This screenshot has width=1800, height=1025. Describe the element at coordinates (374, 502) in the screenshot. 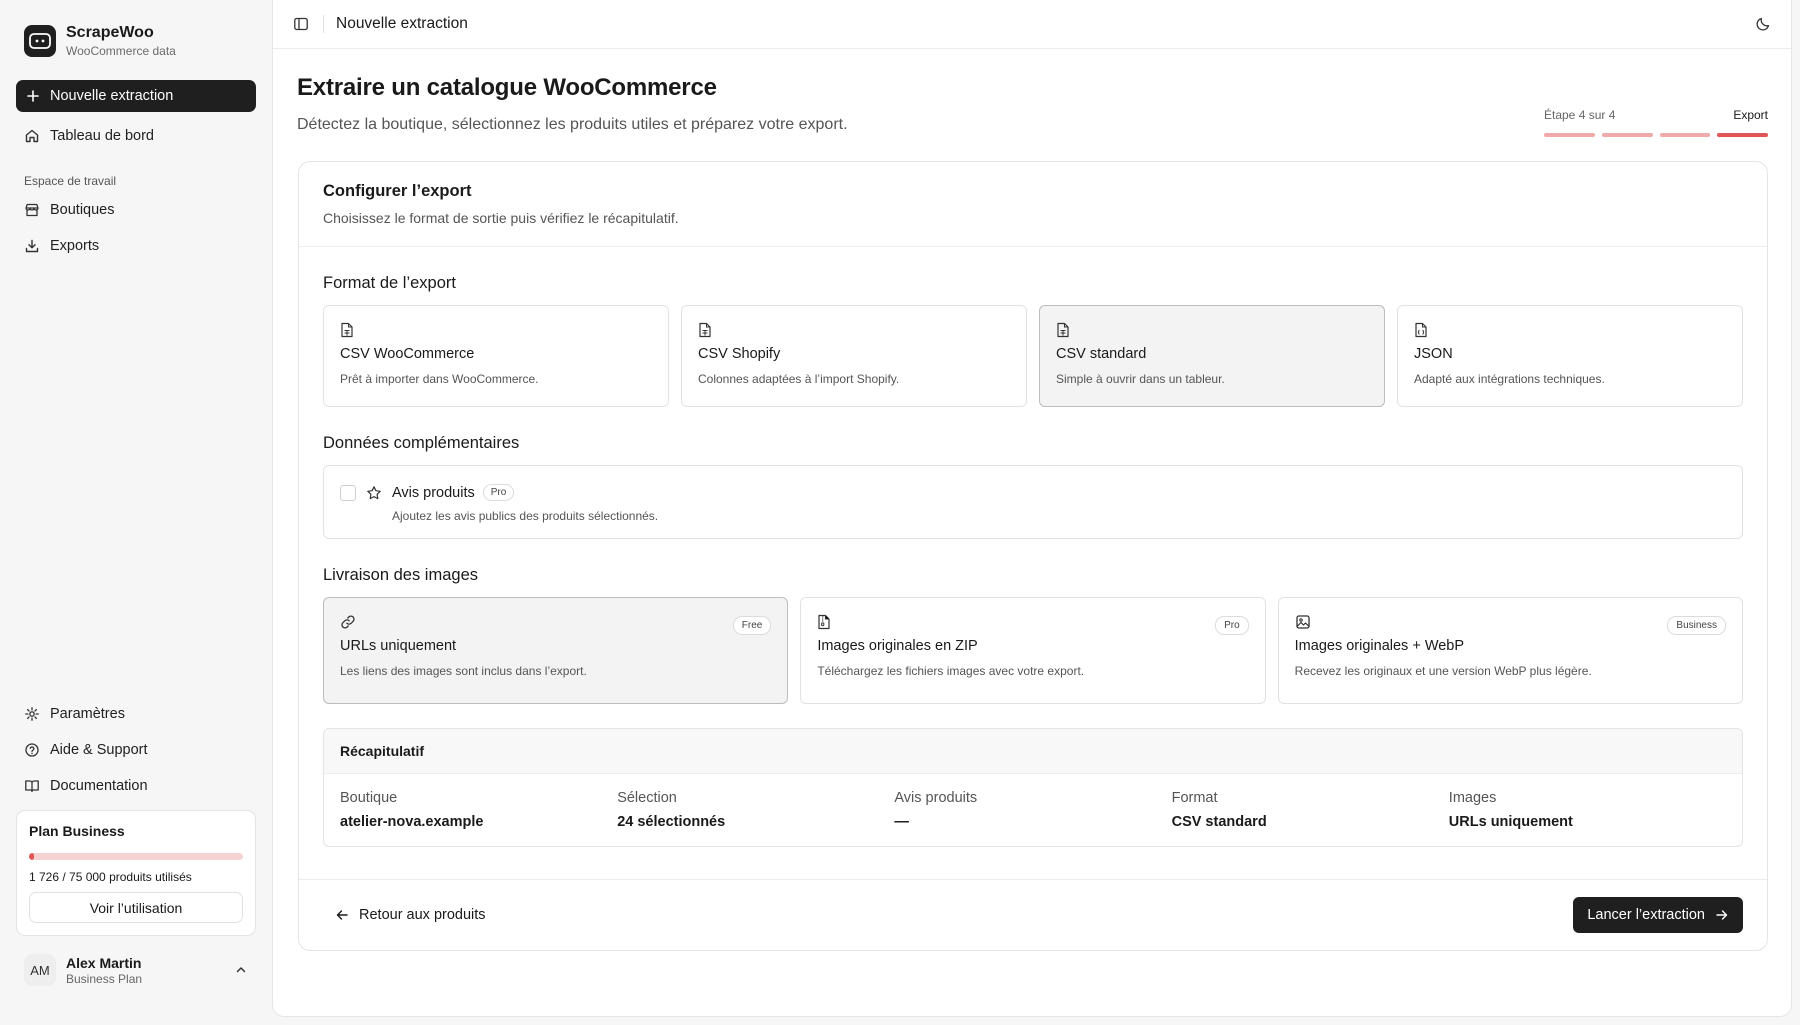

I see `star-icon` at that location.